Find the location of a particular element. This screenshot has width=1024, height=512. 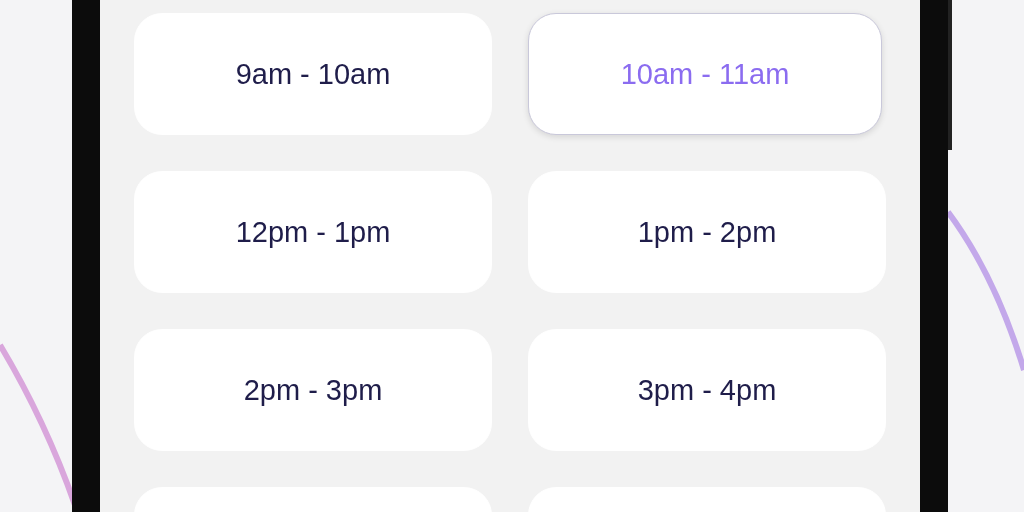

time-slot-button: 2pm - 3pm is located at coordinates (313, 390).